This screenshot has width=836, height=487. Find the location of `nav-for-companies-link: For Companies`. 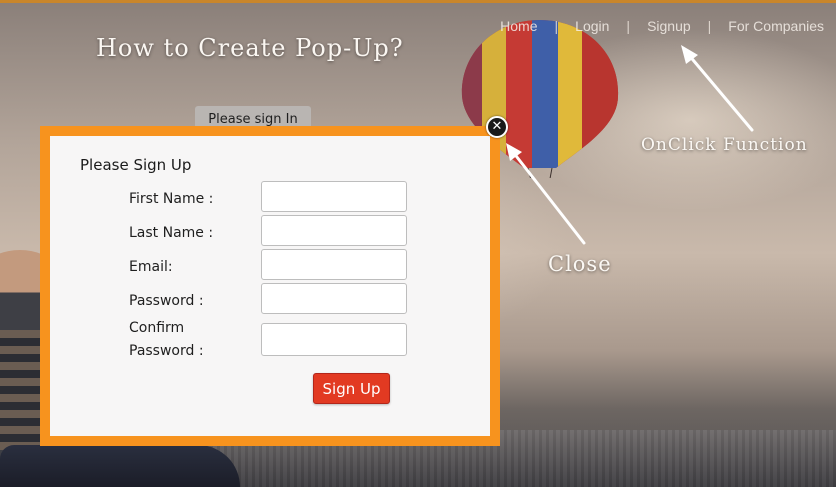

nav-for-companies-link: For Companies is located at coordinates (776, 26).